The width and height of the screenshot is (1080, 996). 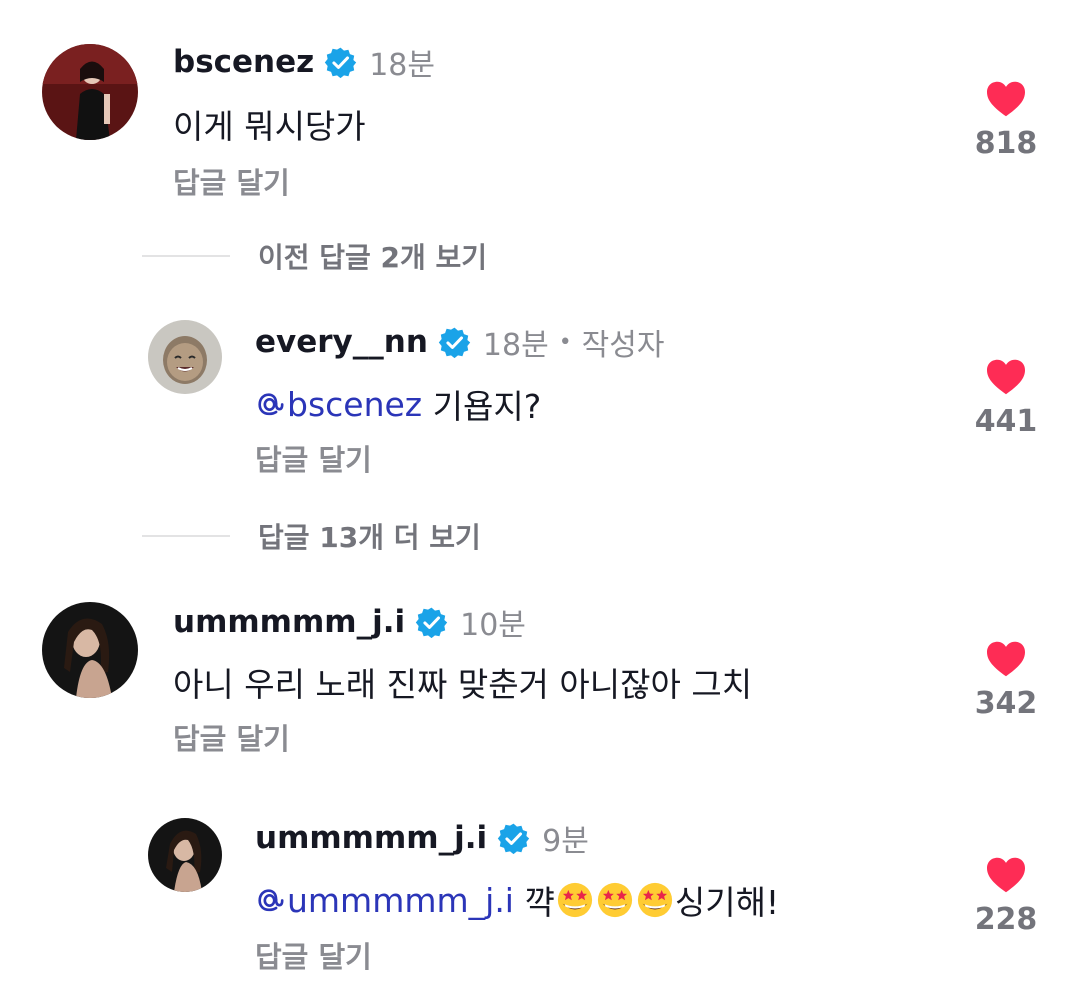 I want to click on like-count: 441, so click(x=1006, y=421).